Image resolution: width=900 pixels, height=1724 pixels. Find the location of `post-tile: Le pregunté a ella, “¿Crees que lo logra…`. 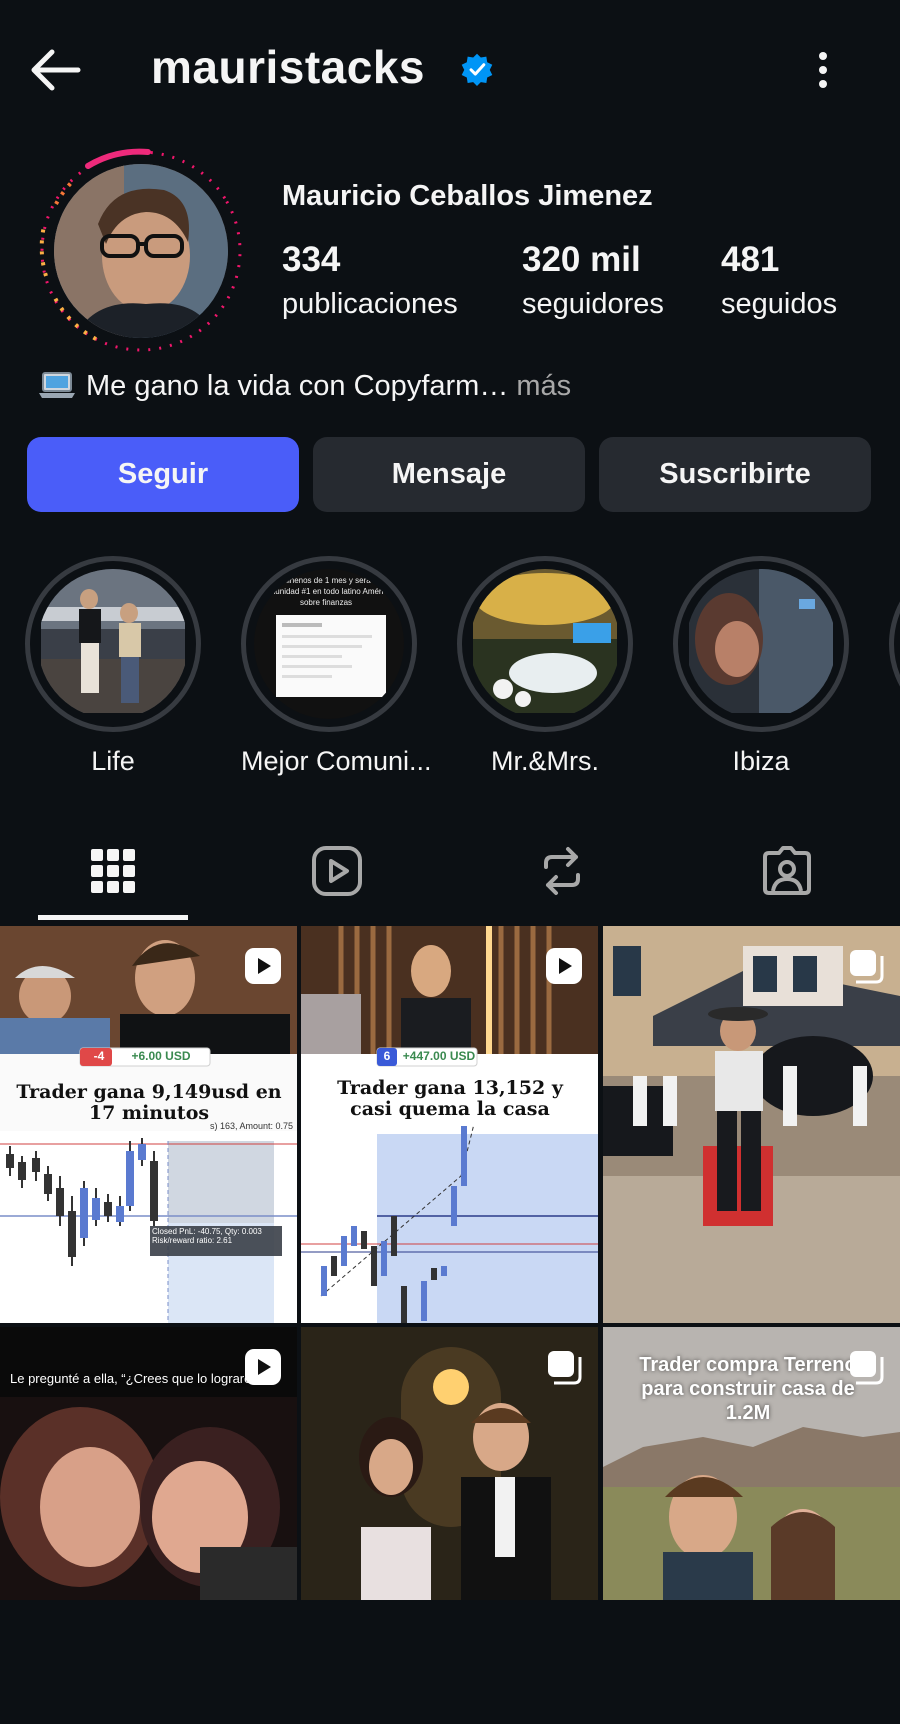

post-tile: Le pregunté a ella, “¿Crees que lo logra… is located at coordinates (148, 1525).